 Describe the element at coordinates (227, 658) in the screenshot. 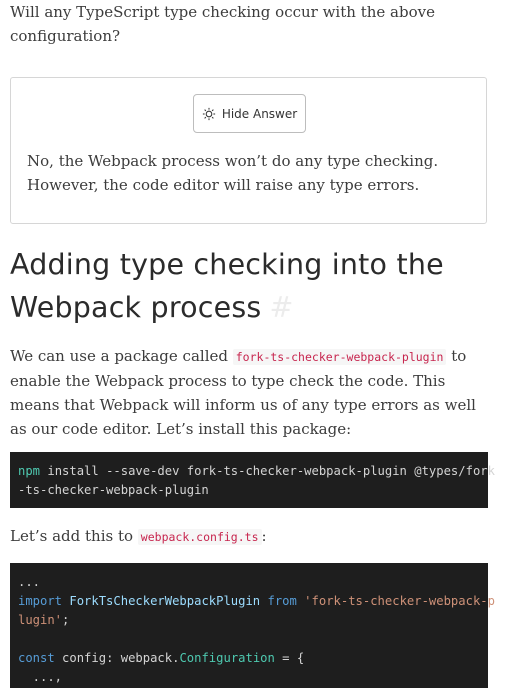

I see `configuration-type: Configuration` at that location.